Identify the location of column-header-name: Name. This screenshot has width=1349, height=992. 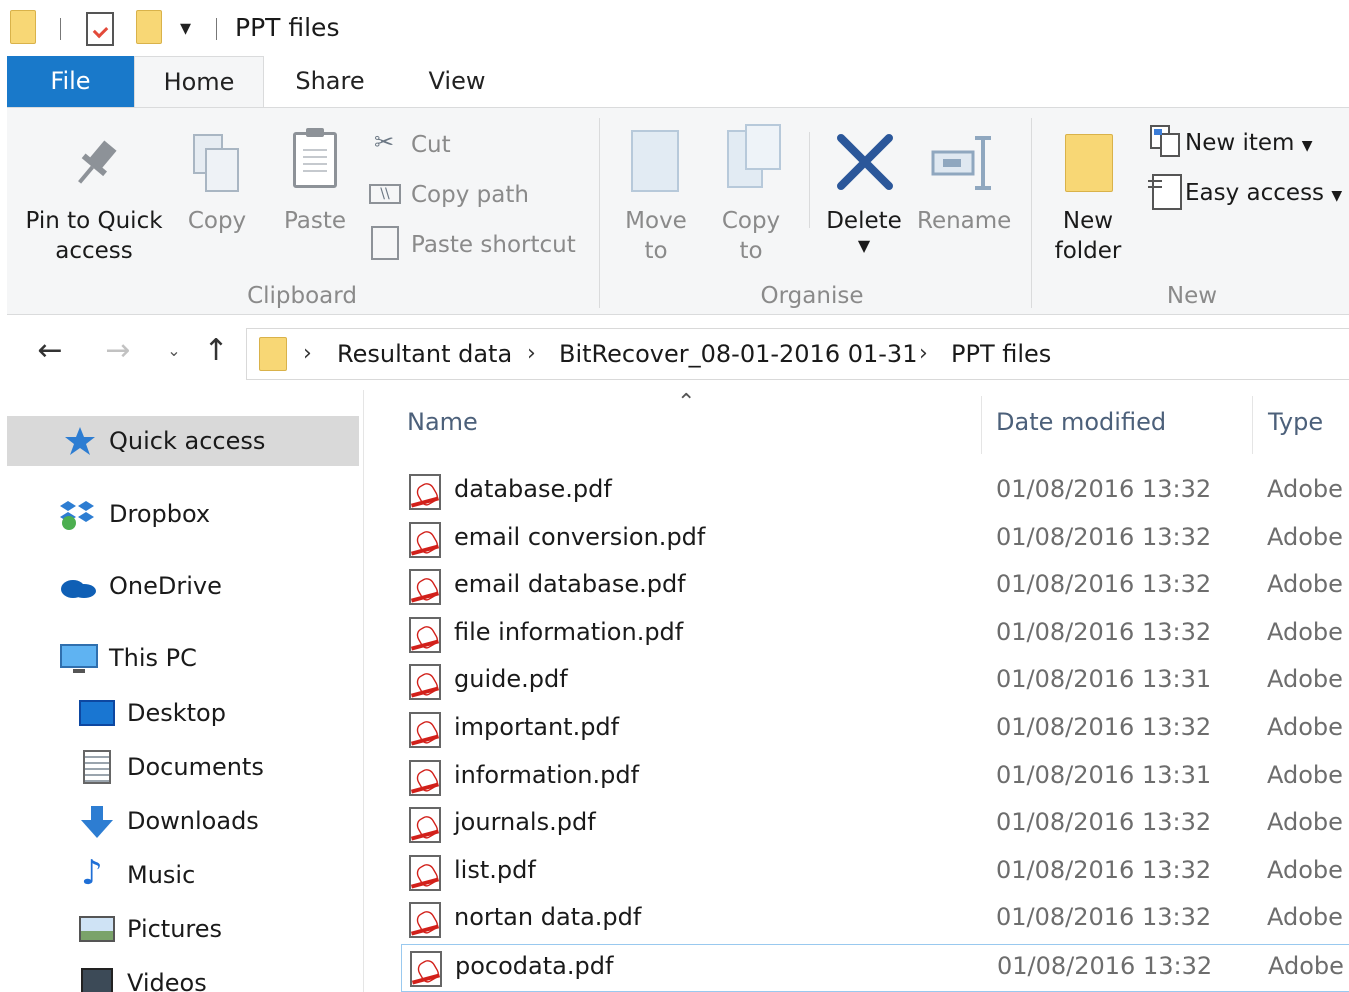
(442, 422).